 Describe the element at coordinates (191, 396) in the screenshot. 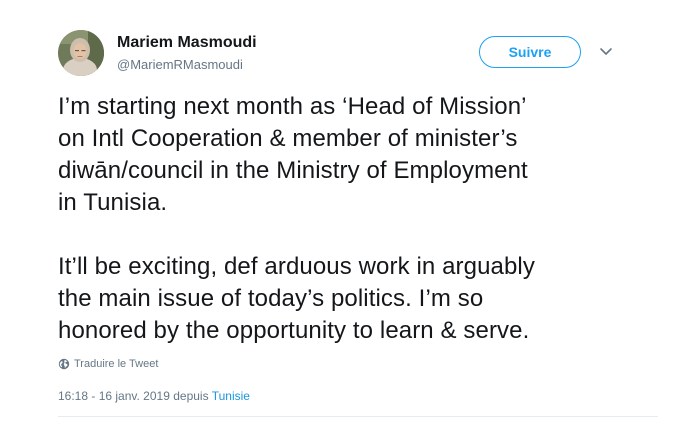

I see `via-label: depuis` at that location.